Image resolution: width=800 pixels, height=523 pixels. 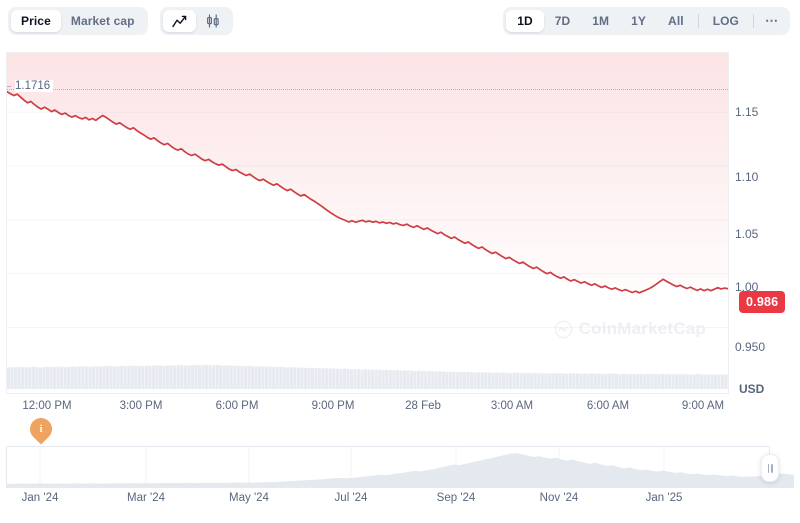 What do you see at coordinates (333, 406) in the screenshot?
I see `x-tick-label: 9:00 PM` at bounding box center [333, 406].